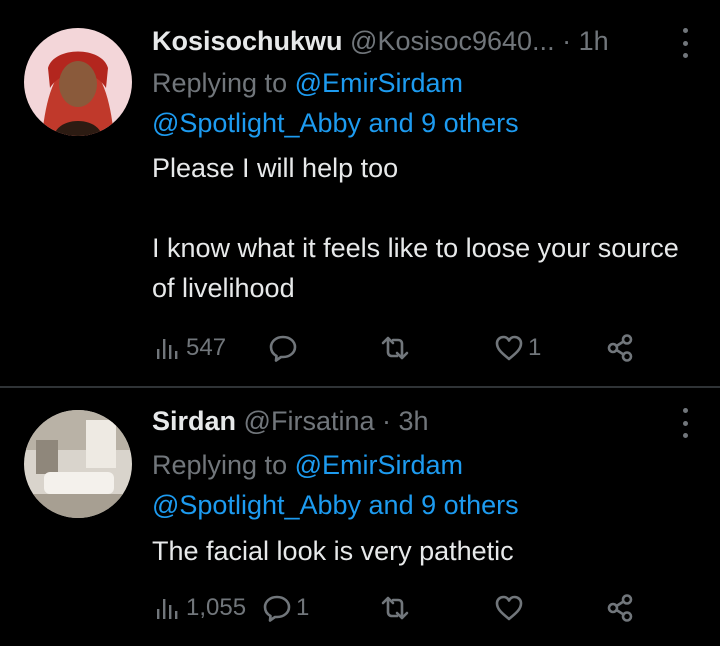 The image size is (720, 646). I want to click on action-bar: 547 1, so click(402, 348).